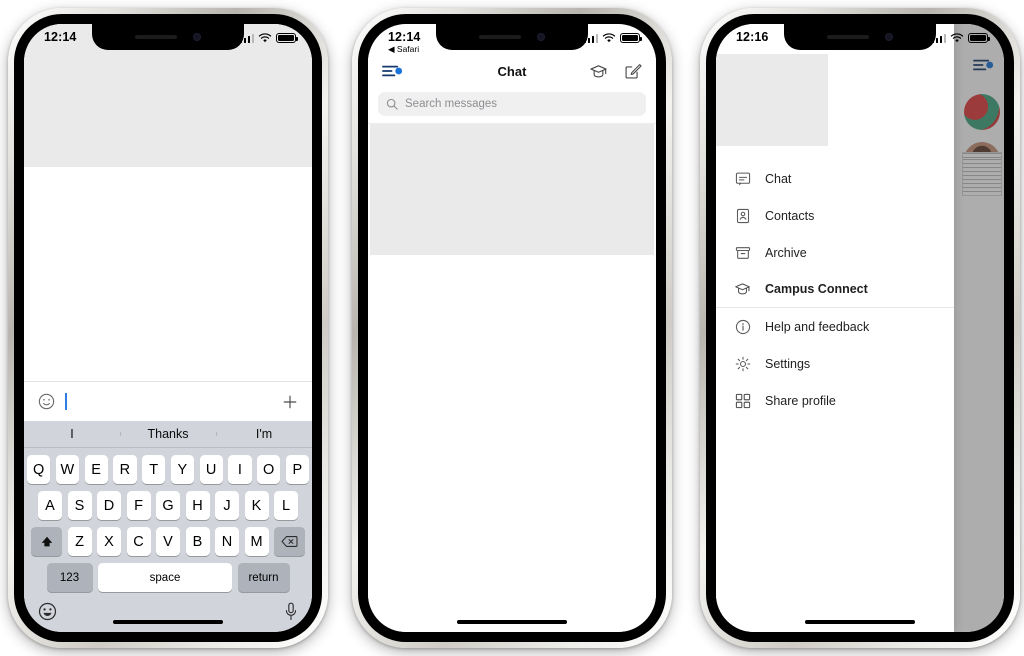  Describe the element at coordinates (790, 215) in the screenshot. I see `drawer-item-label: Contacts` at that location.